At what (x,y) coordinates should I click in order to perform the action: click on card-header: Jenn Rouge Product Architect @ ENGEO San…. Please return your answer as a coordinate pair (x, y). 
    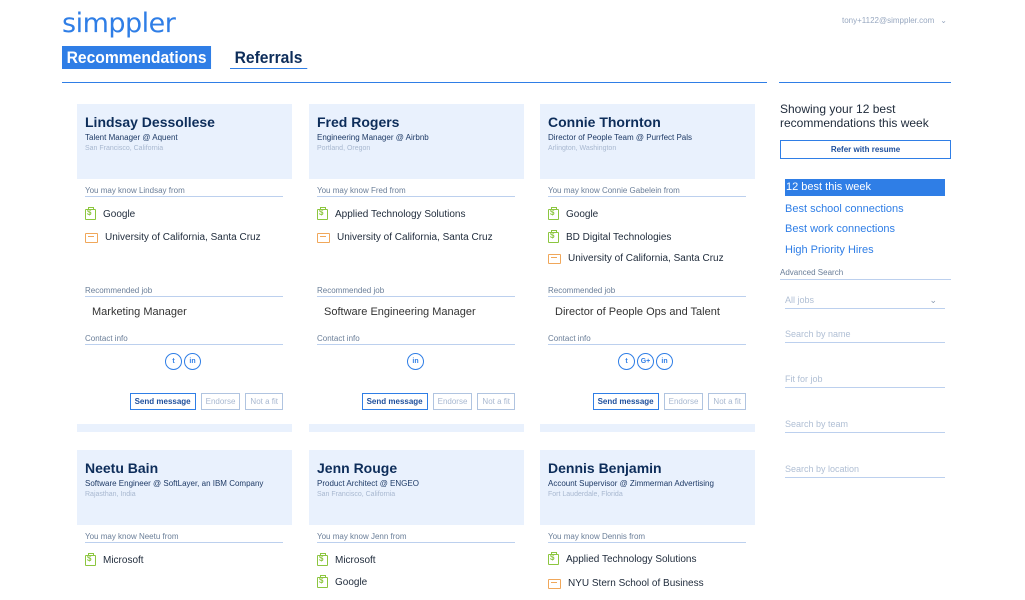
    Looking at the image, I should click on (416, 487).